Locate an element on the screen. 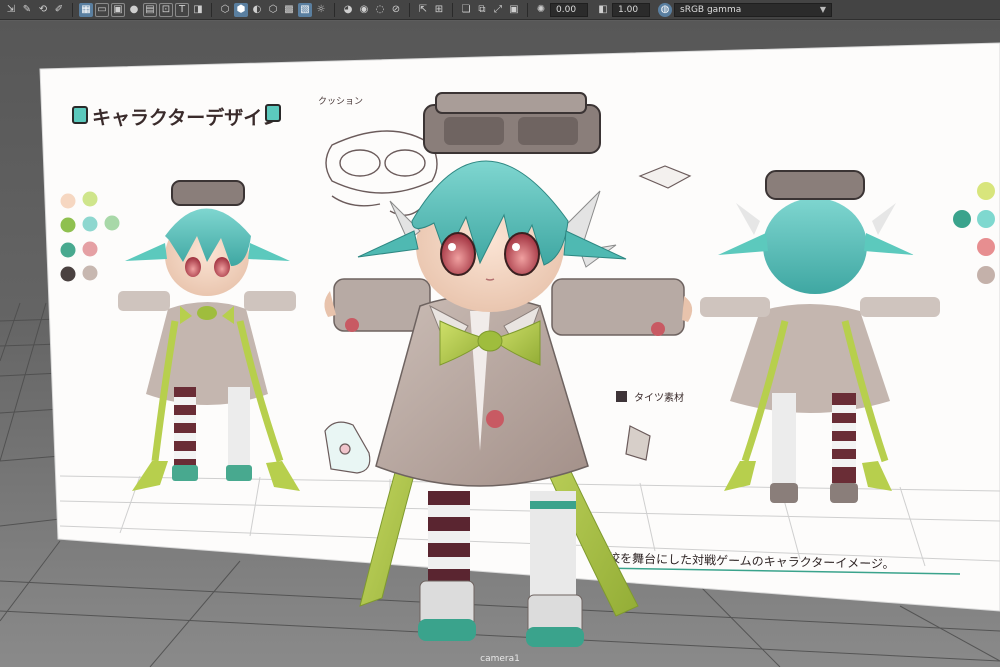 This screenshot has height=667, width=1000. gate-mask-icon: ● is located at coordinates (134, 10).